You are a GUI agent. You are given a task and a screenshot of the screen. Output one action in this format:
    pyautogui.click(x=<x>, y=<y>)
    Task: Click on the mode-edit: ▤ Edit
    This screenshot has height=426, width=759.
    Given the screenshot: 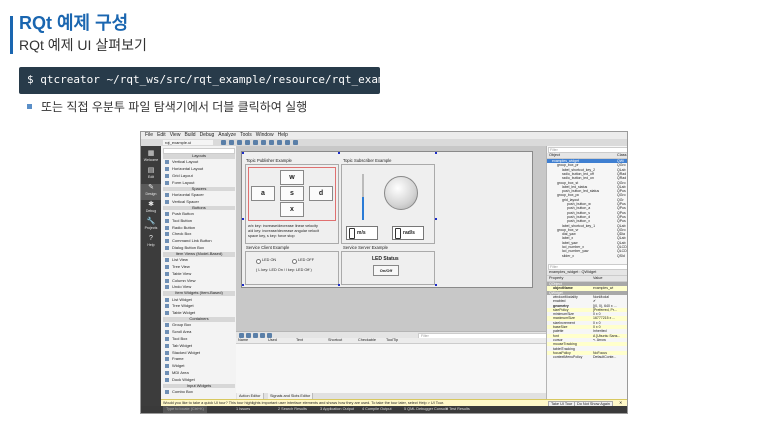 What is the action you would take?
    pyautogui.click(x=151, y=175)
    